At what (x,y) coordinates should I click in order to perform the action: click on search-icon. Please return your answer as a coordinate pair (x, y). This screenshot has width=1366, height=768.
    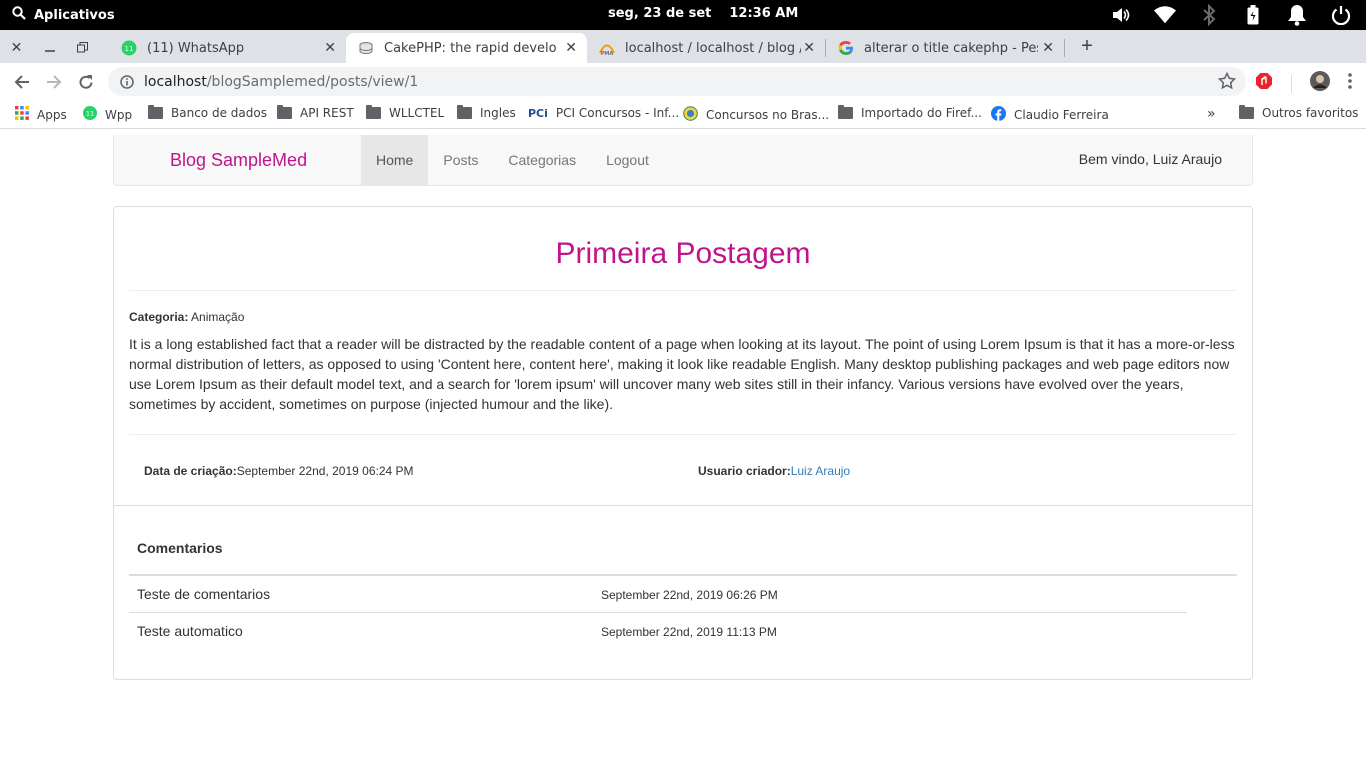
    Looking at the image, I should click on (19, 15).